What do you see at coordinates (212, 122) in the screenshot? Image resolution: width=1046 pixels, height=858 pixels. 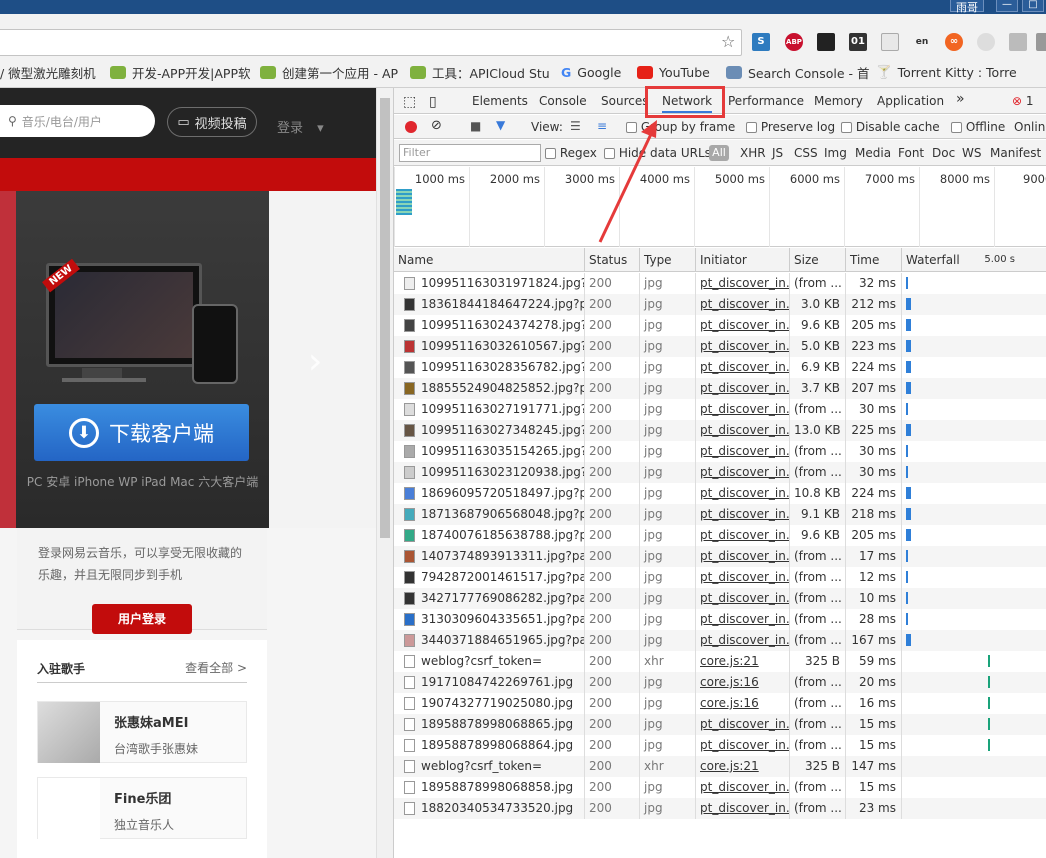 I see `video-upload-button: ▭ 视频投稿` at bounding box center [212, 122].